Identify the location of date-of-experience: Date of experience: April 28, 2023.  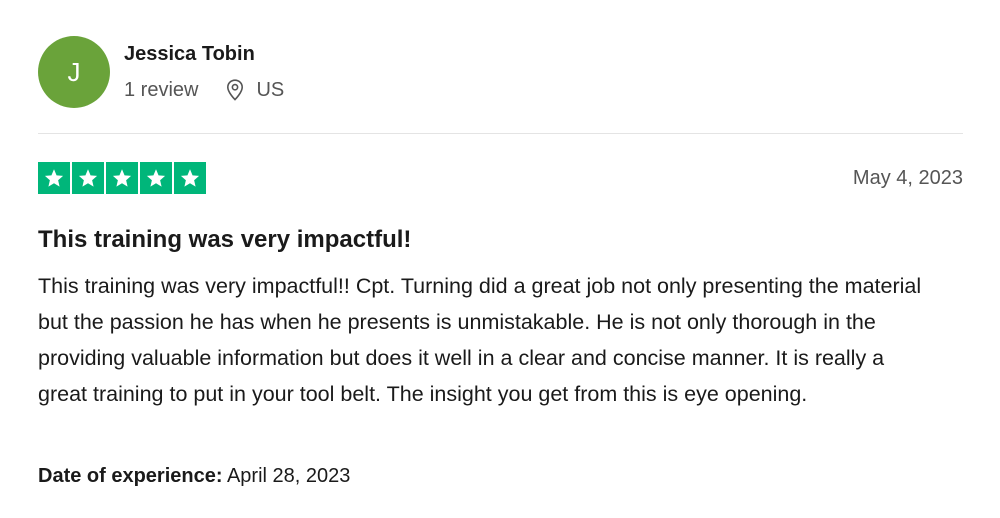
(194, 476).